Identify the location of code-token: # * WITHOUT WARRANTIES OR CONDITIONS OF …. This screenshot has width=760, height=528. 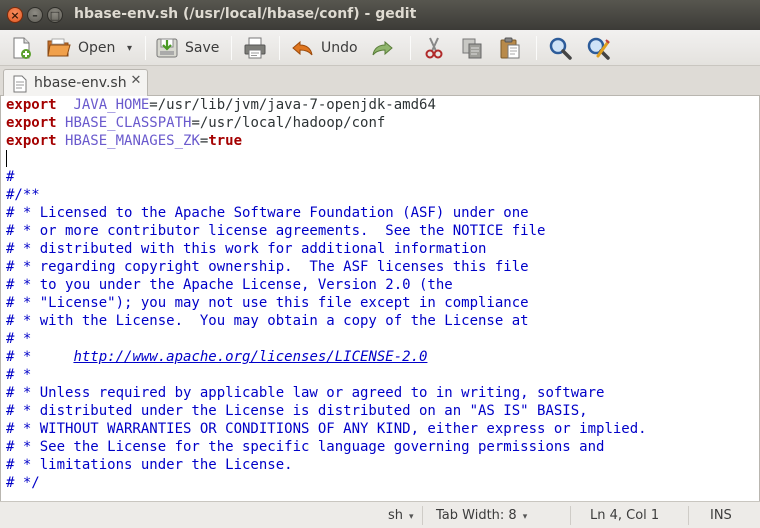
(326, 429).